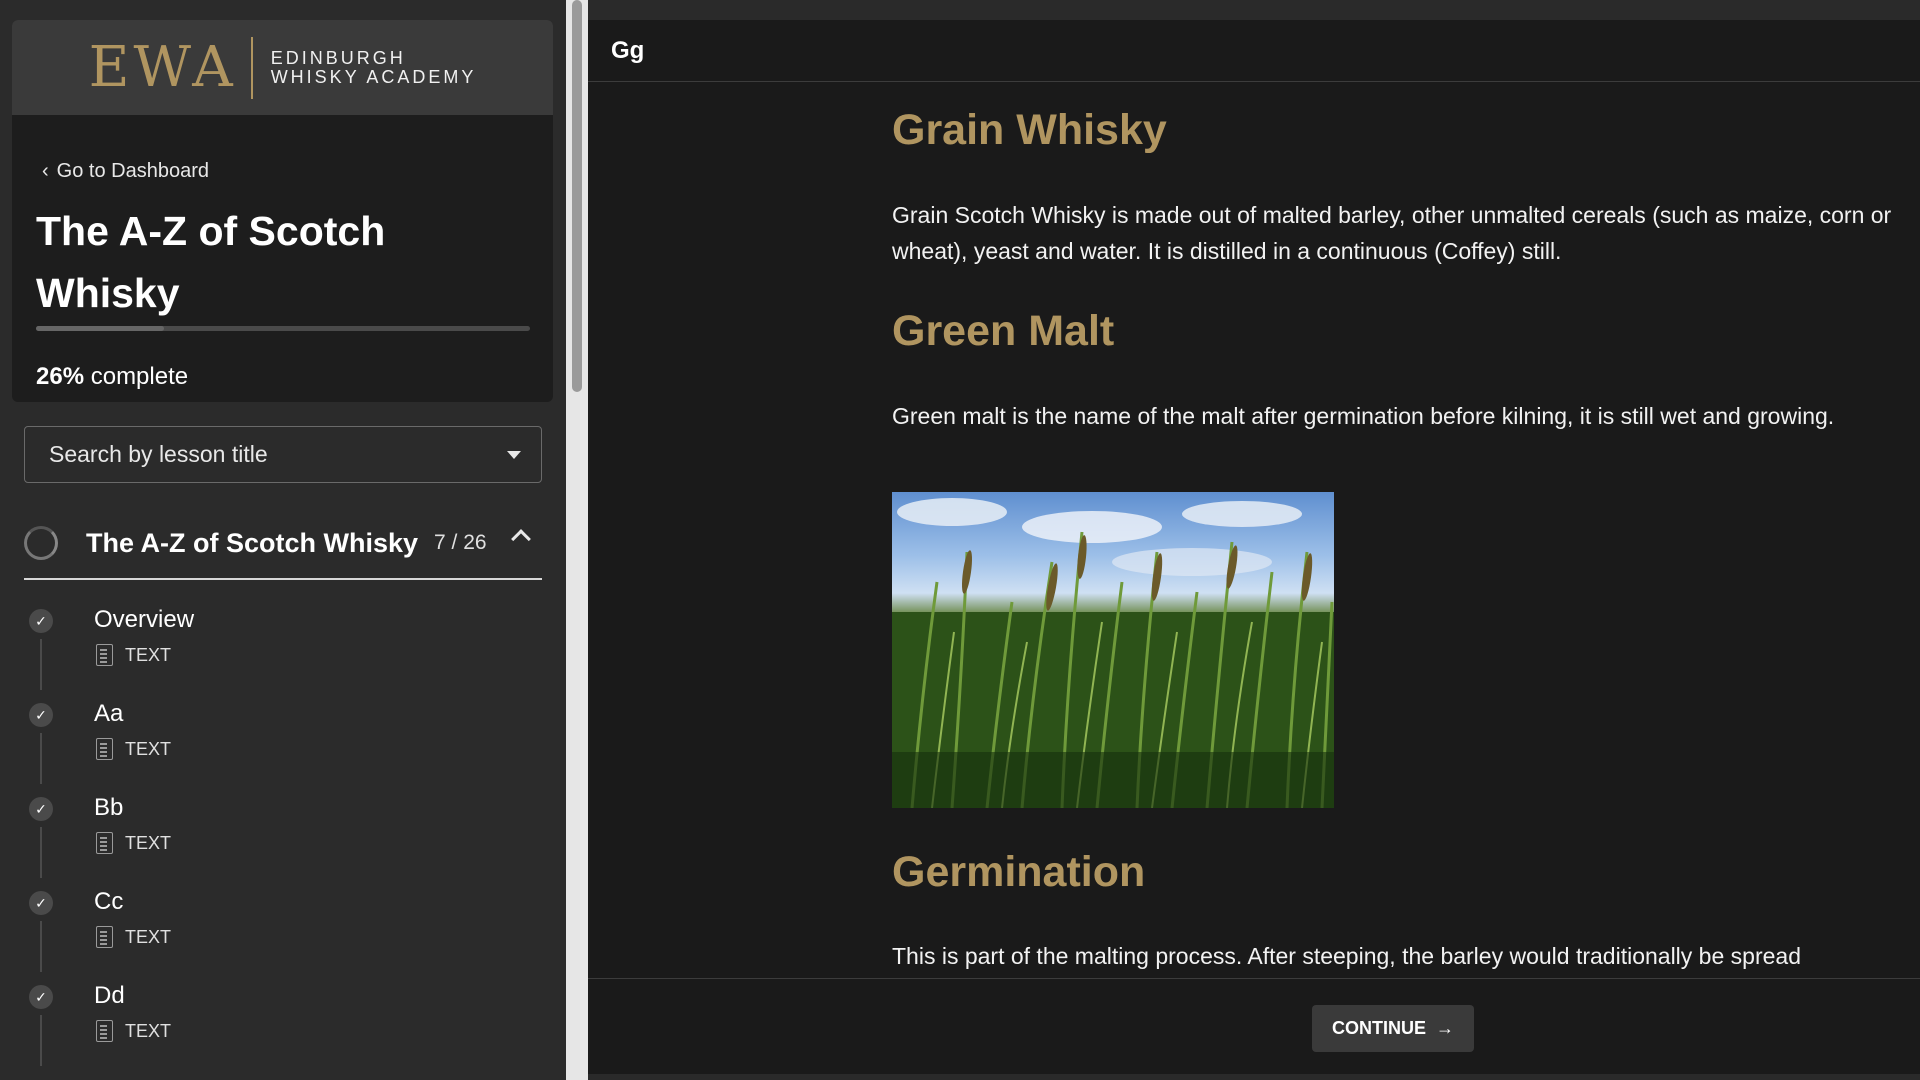 The width and height of the screenshot is (1920, 1080). I want to click on progress-label: 26% complete, so click(112, 377).